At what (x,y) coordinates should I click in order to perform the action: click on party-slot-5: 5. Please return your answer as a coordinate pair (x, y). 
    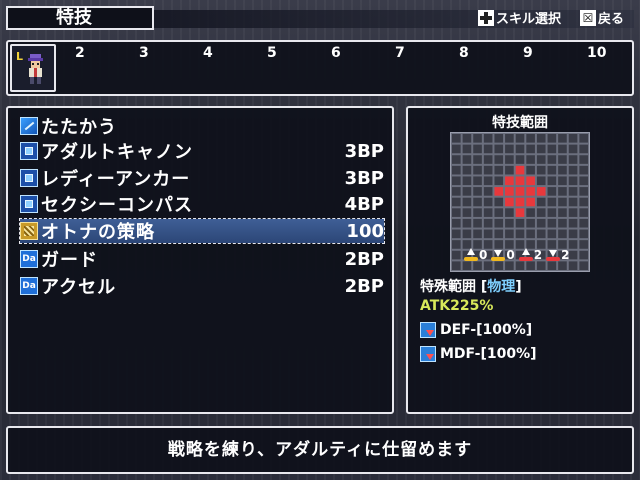
    Looking at the image, I should click on (272, 53).